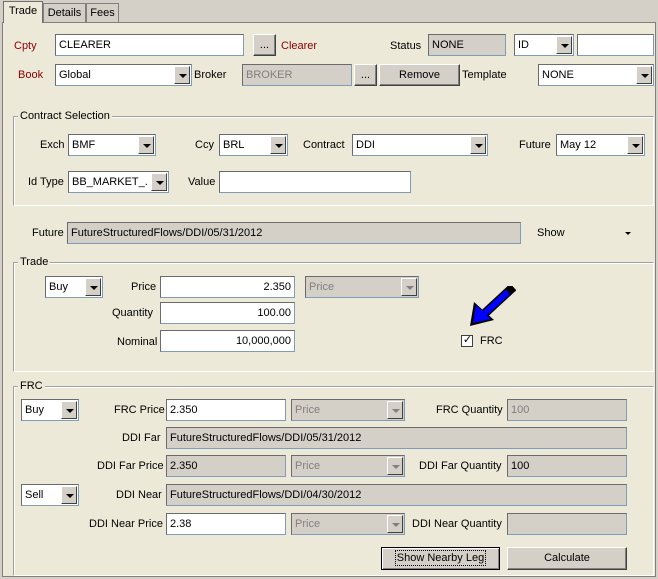 The height and width of the screenshot is (579, 658). Describe the element at coordinates (48, 233) in the screenshot. I see `future-label: Future` at that location.